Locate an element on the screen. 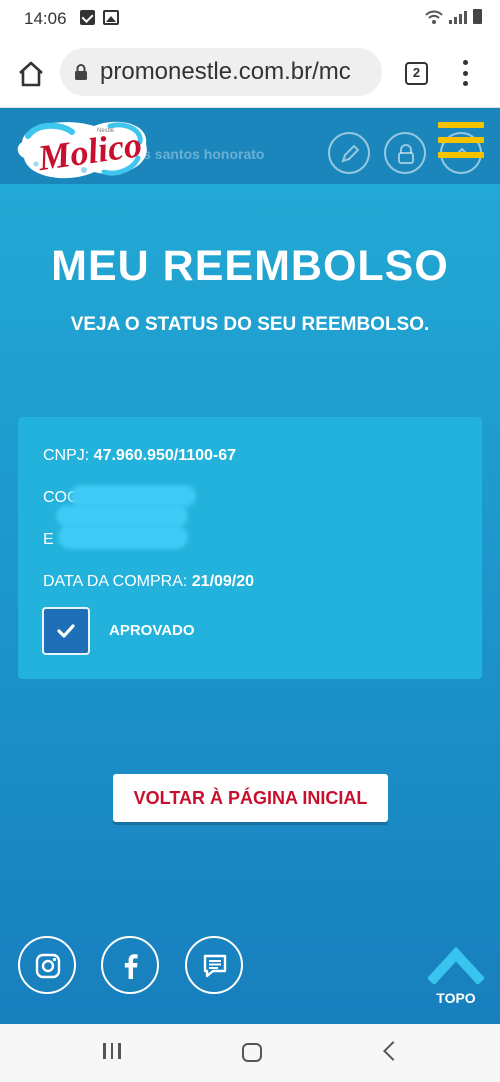  status-bar: 14:06 is located at coordinates (250, 19).